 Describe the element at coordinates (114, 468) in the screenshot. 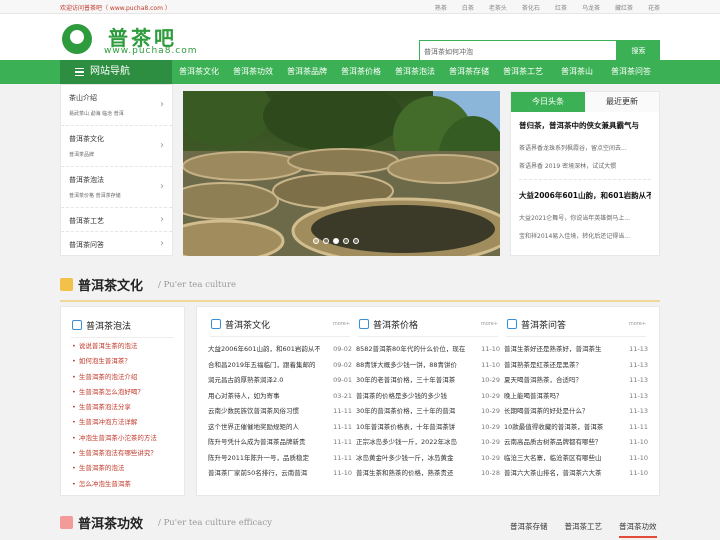

I see `brew-link: 生普洱茶的泡法` at that location.